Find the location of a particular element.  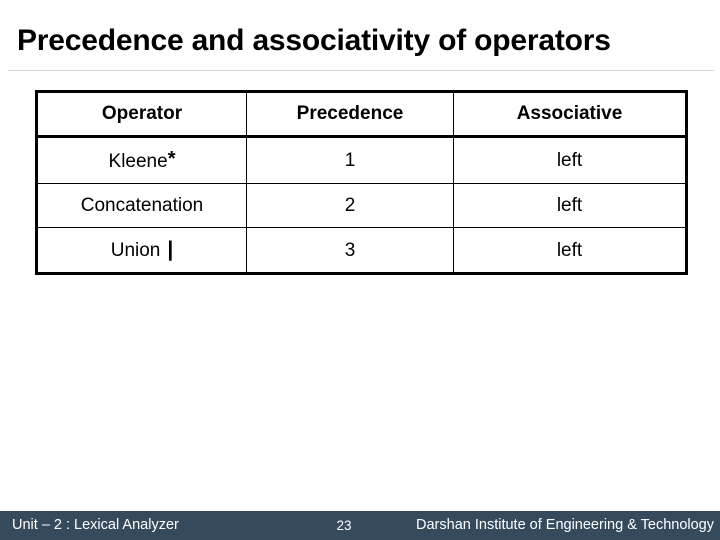

table-row: Concatenation 2 left is located at coordinates (361, 205).